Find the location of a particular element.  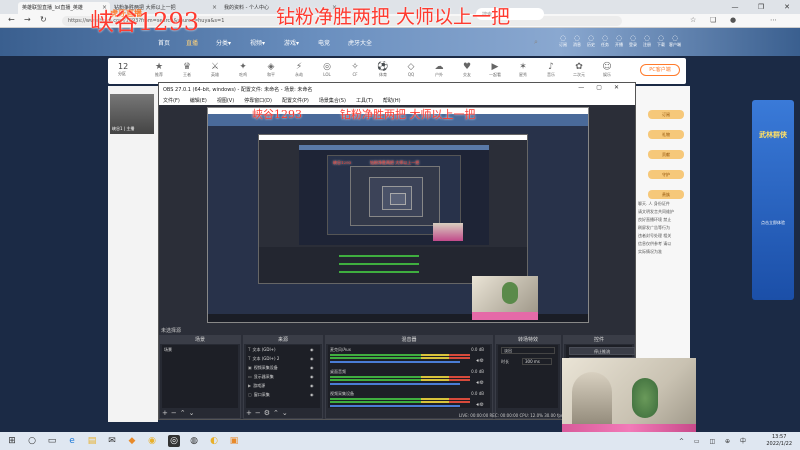

category-item-1: ♛ 王者 is located at coordinates (187, 70).